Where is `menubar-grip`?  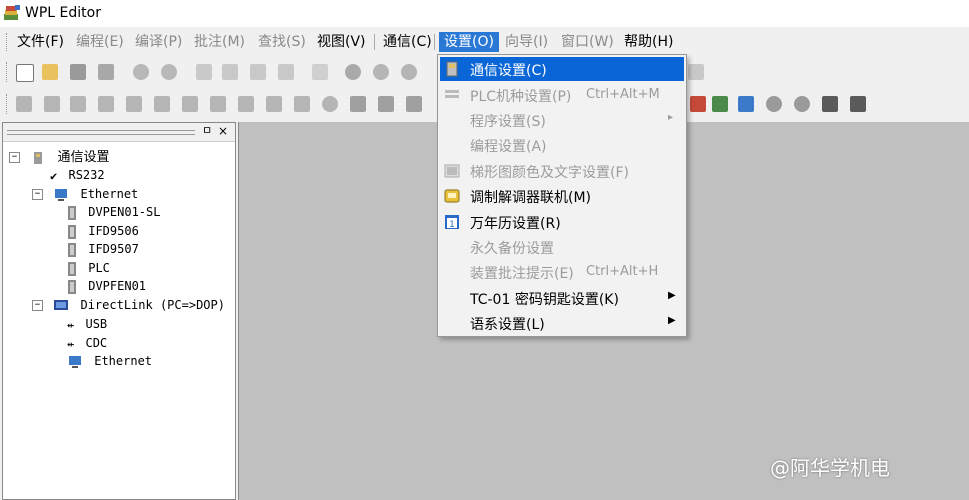 menubar-grip is located at coordinates (8, 42).